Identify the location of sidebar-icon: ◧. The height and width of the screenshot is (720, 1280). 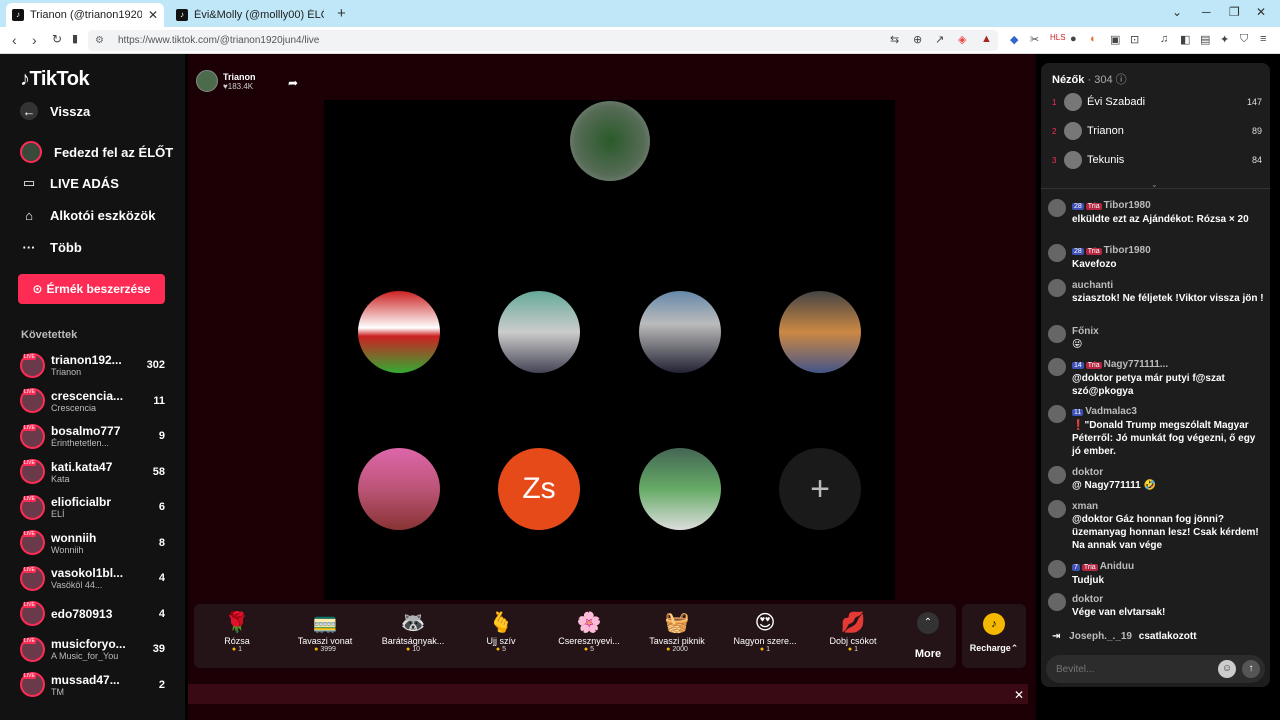
(1185, 39).